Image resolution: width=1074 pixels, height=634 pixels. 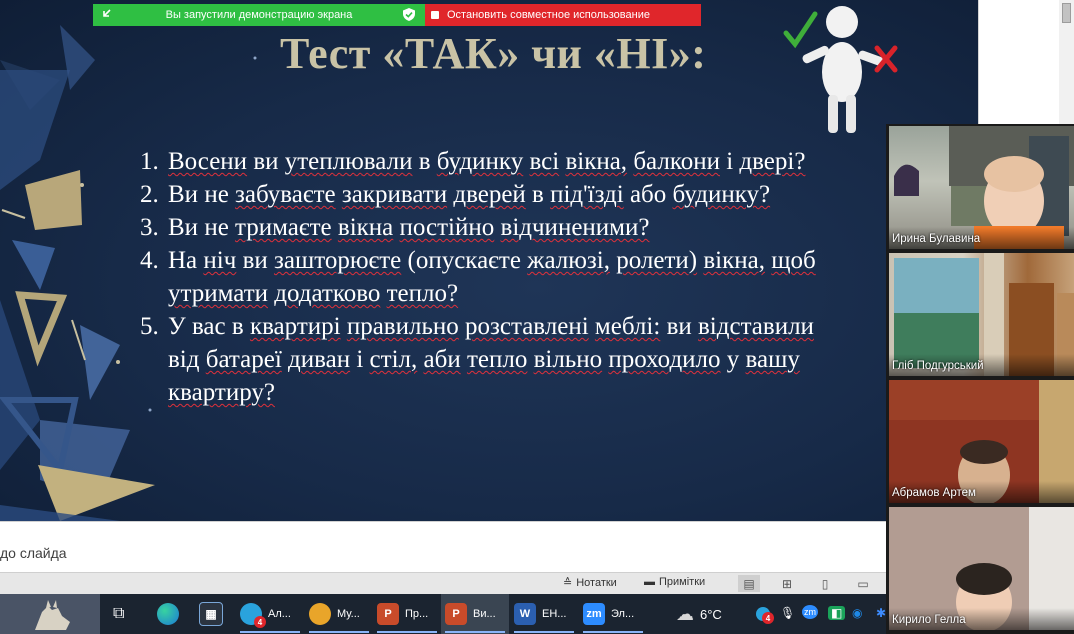 What do you see at coordinates (443, 583) in the screenshot?
I see `status-bar: ≙ Нотатки ▬ Примітки ▤ ⊞ ▯ ▭` at bounding box center [443, 583].